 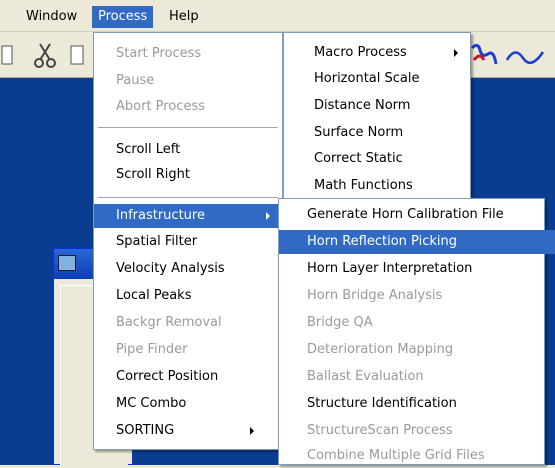 What do you see at coordinates (78, 55) in the screenshot?
I see `copy-icon` at bounding box center [78, 55].